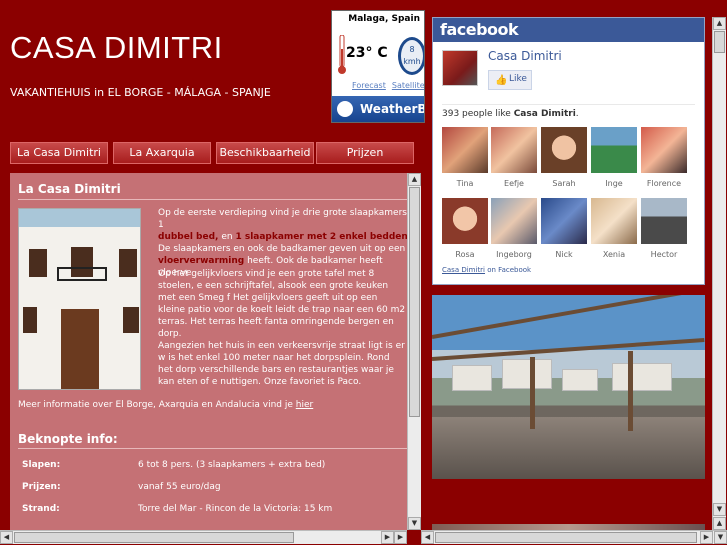 The width and height of the screenshot is (727, 545). I want to click on fan-name: Sarah, so click(564, 183).